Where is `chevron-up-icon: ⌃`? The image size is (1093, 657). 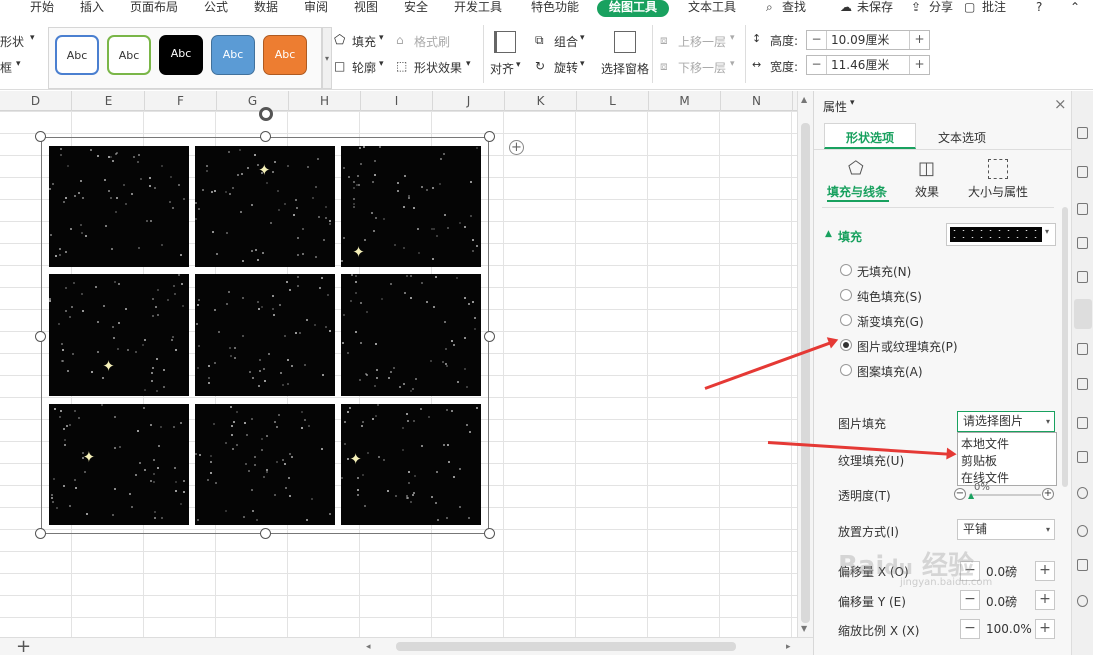
chevron-up-icon: ⌃ is located at coordinates (1075, 8).